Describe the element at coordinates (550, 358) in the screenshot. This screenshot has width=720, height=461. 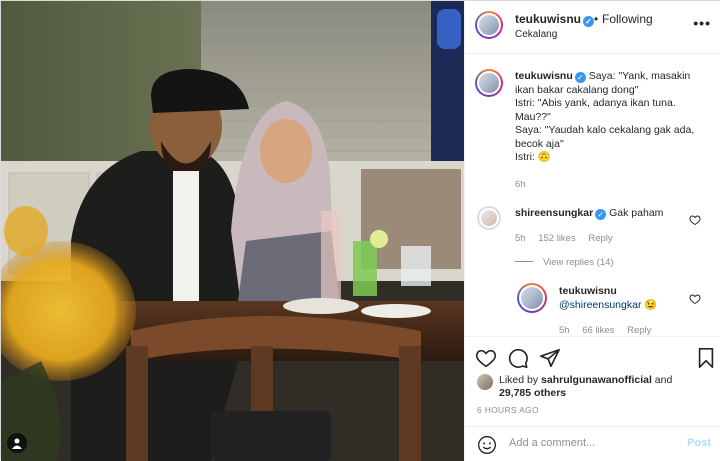
I see `share-paper-plane-icon` at that location.